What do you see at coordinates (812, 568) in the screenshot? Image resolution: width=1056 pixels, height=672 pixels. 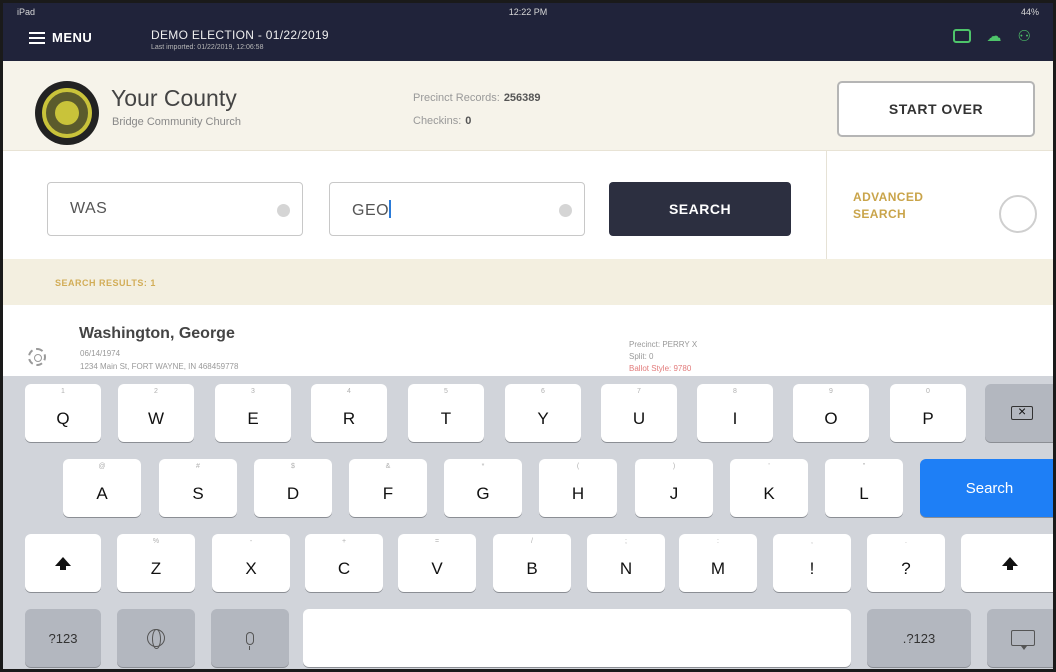 I see `key-label: !` at bounding box center [812, 568].